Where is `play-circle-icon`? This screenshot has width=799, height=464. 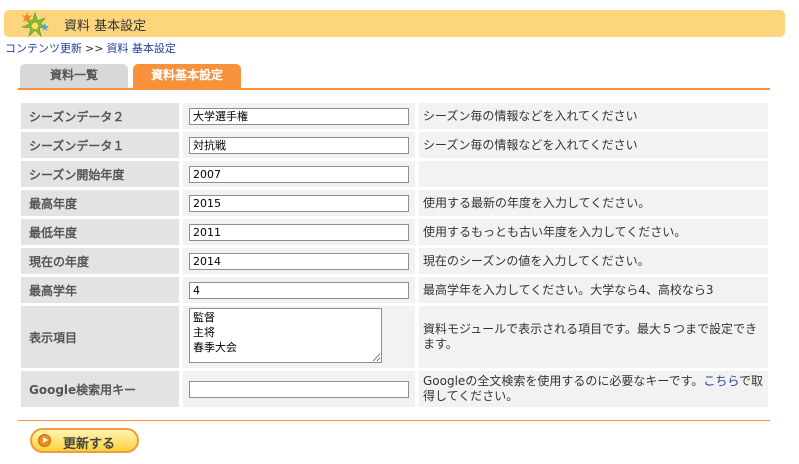 play-circle-icon is located at coordinates (44, 440).